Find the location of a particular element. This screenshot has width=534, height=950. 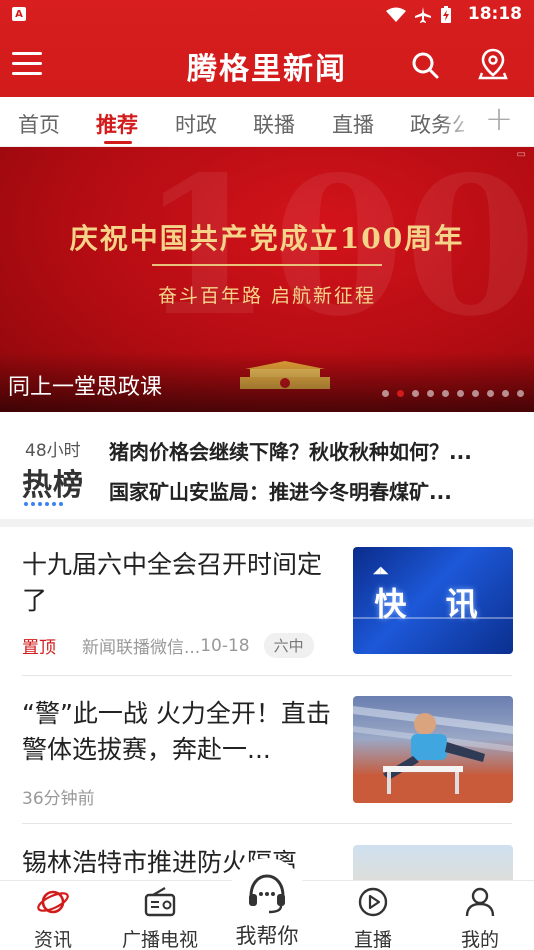

play-icon is located at coordinates (373, 902).